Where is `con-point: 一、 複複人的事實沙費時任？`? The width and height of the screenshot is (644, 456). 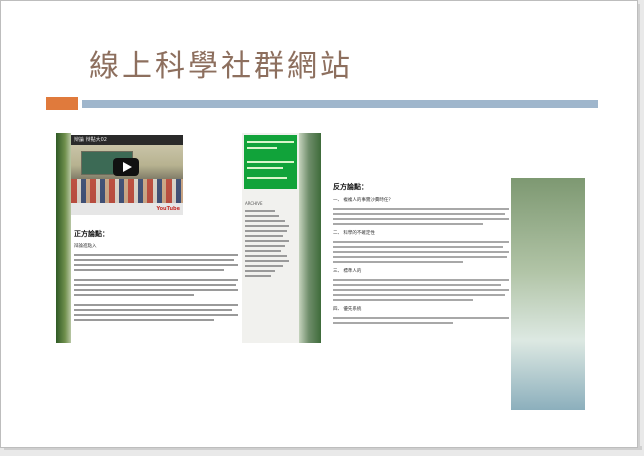 con-point: 一、 複複人的事實沙費時任？ is located at coordinates (363, 200).